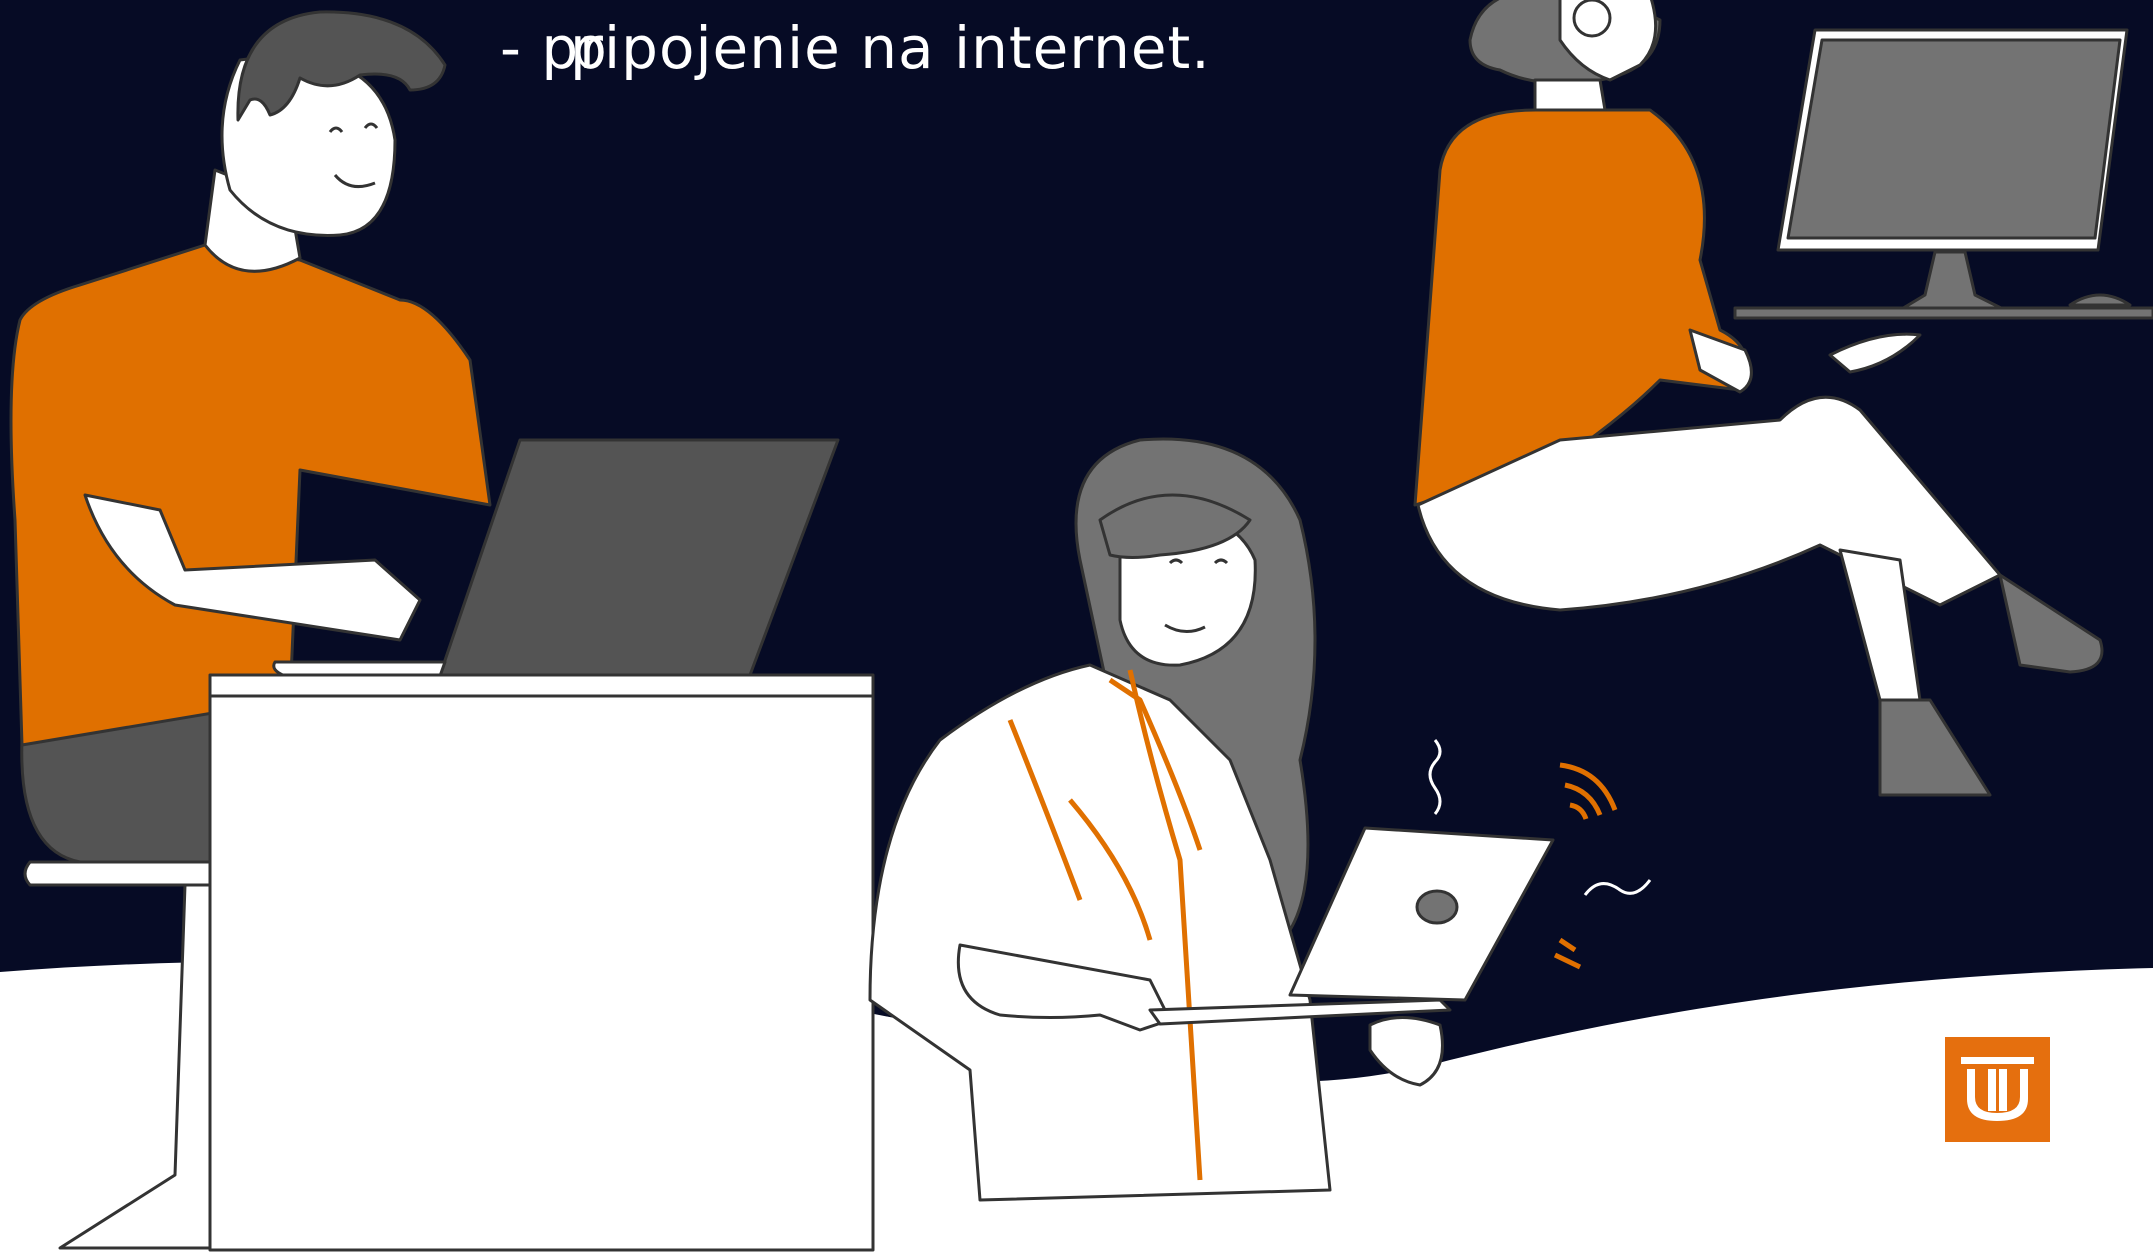 This screenshot has height=1252, width=2153. Describe the element at coordinates (117, 873) in the screenshot. I see `stool-seat` at that location.